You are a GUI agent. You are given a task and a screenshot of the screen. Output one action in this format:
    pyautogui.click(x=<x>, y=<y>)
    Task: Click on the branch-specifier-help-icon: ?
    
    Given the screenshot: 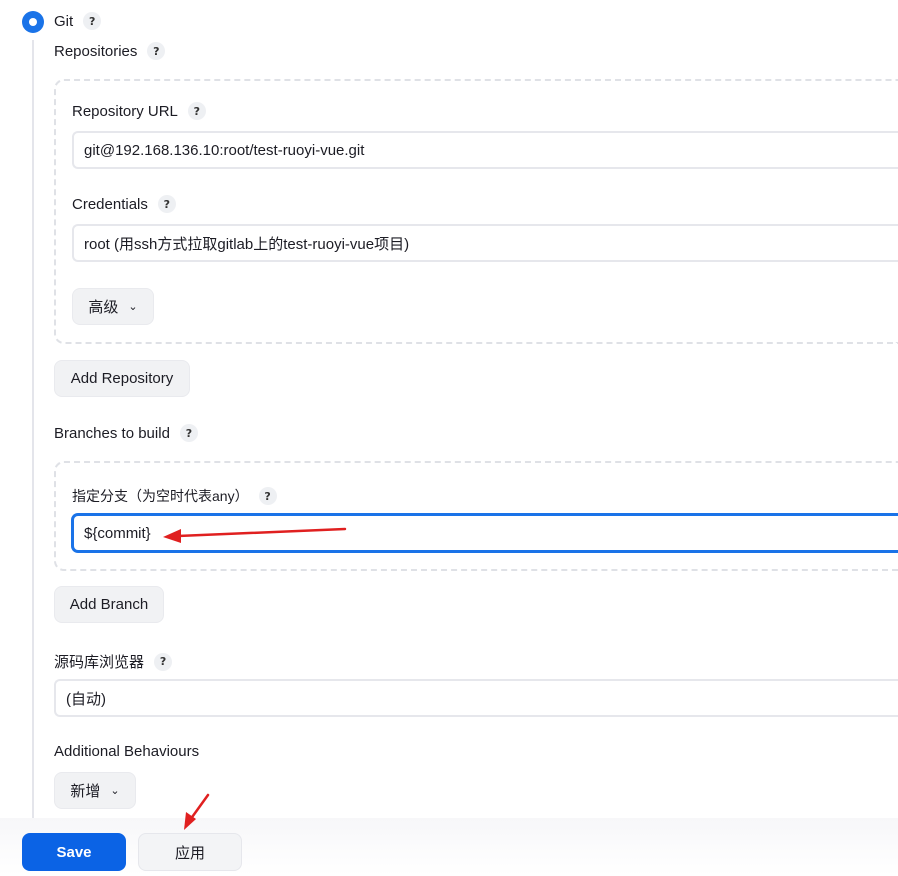 What is the action you would take?
    pyautogui.click(x=267, y=496)
    